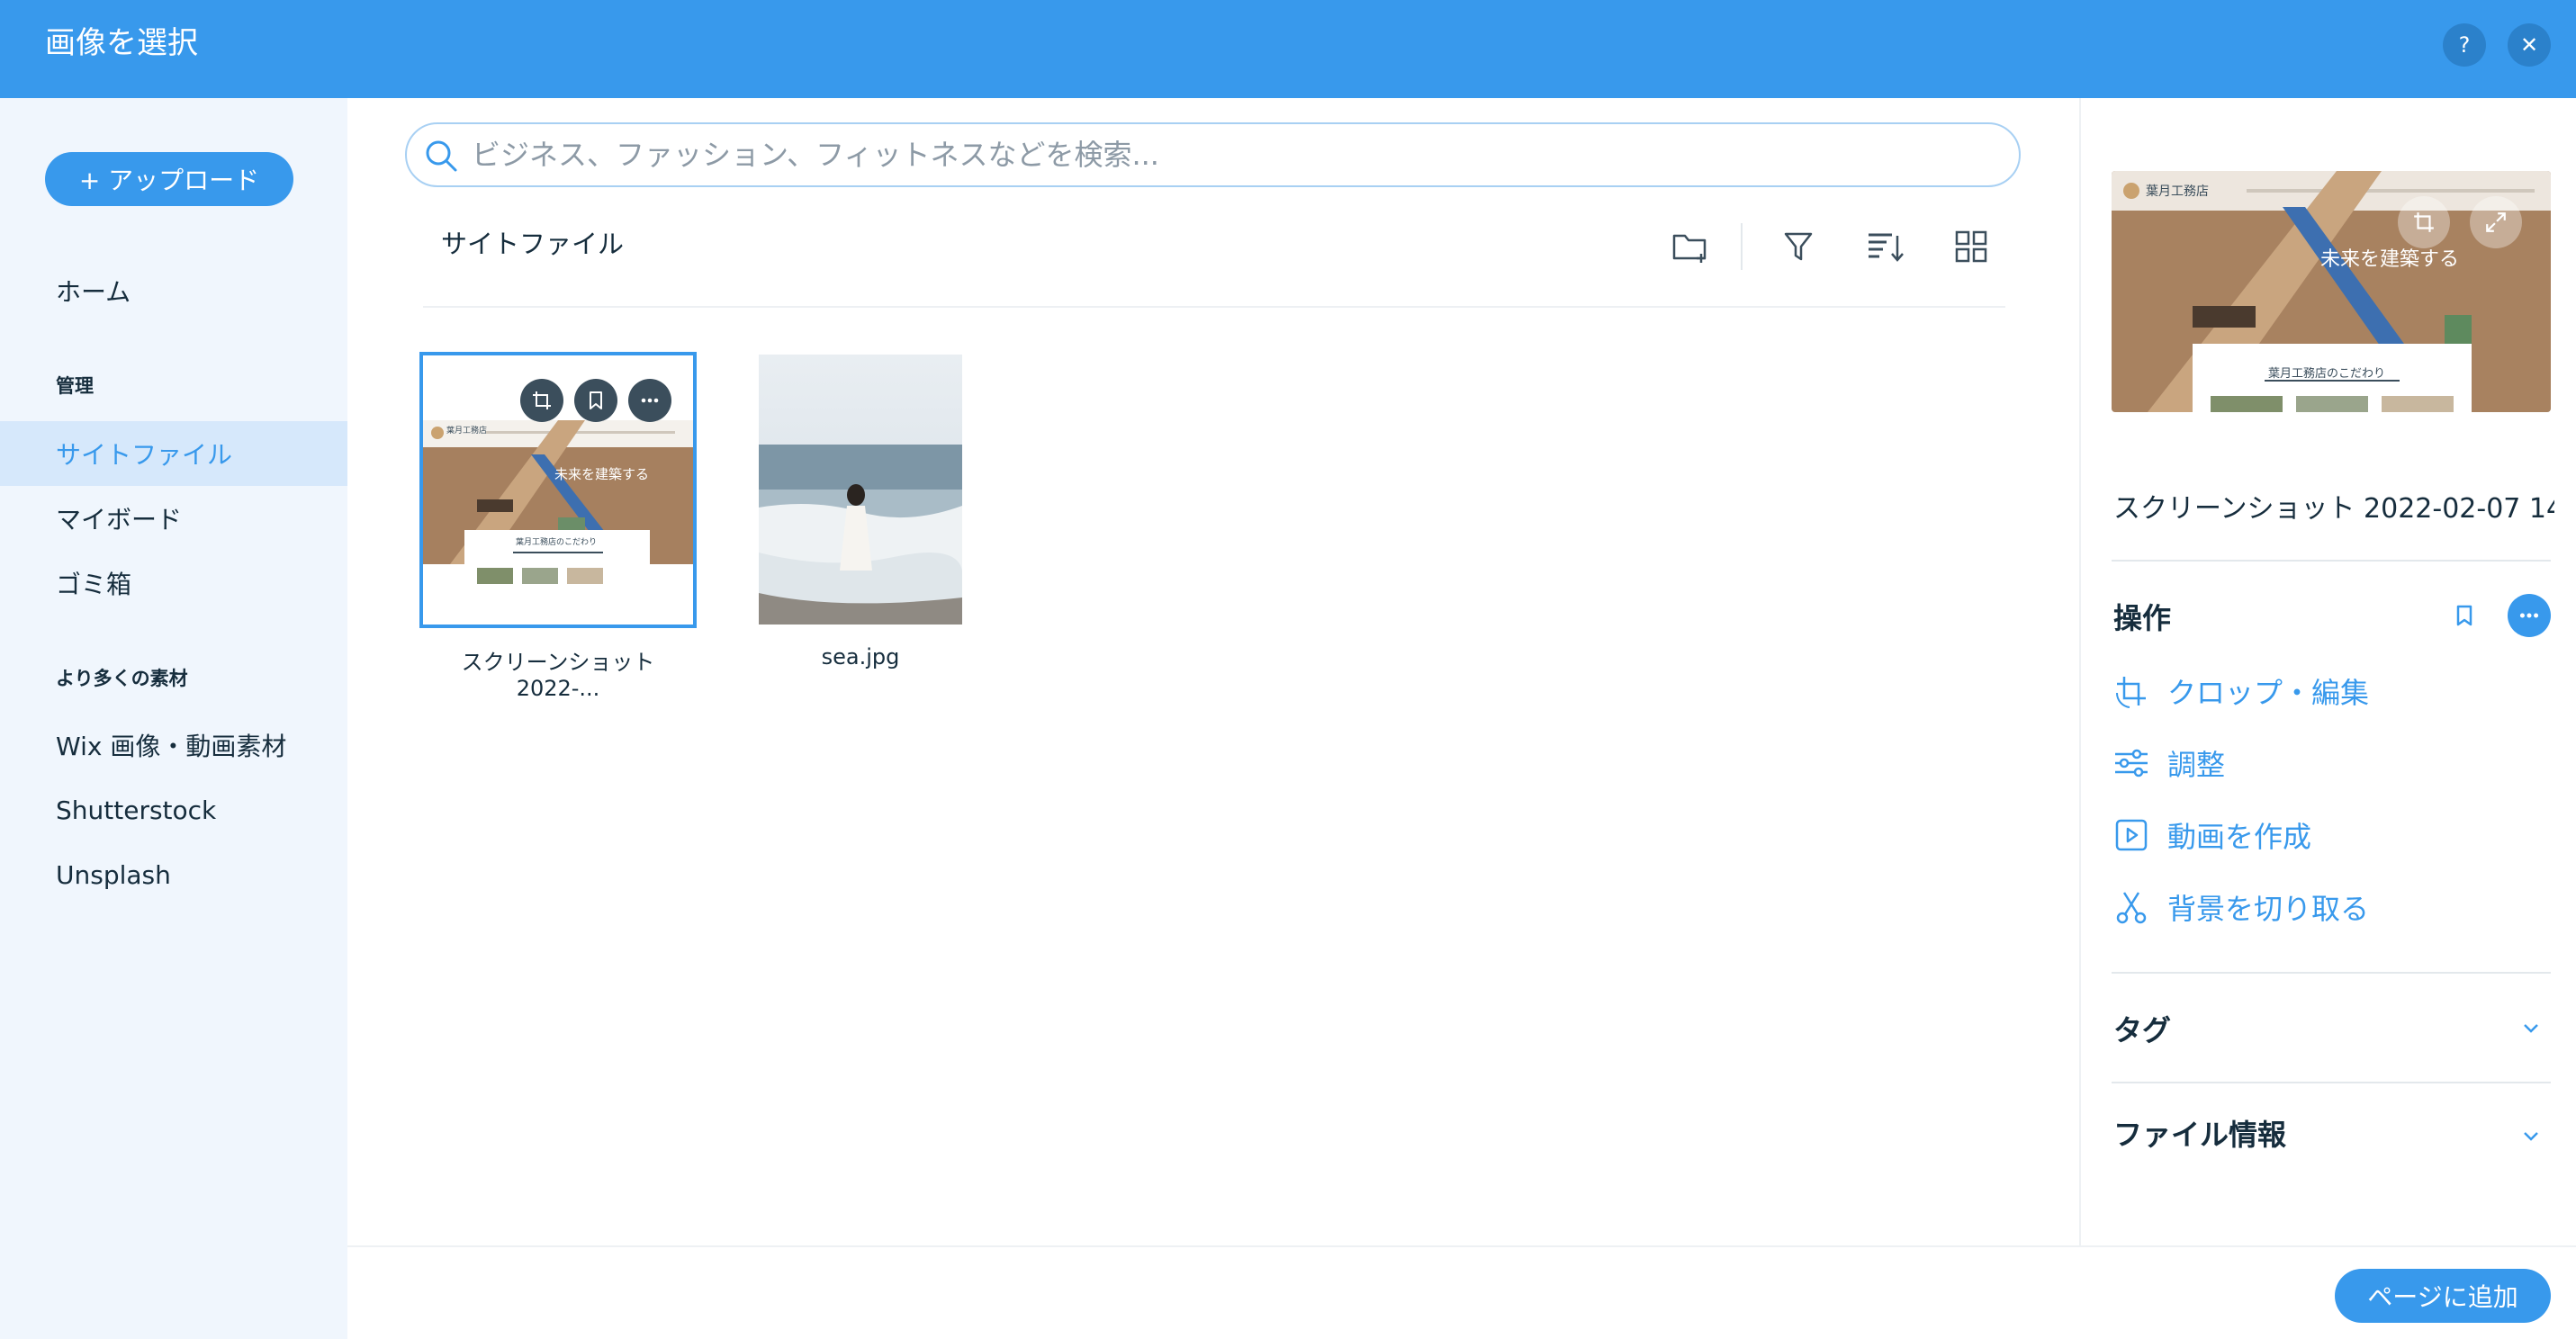 The width and height of the screenshot is (2576, 1339). Describe the element at coordinates (2080, 671) in the screenshot. I see `details-panel-border` at that location.